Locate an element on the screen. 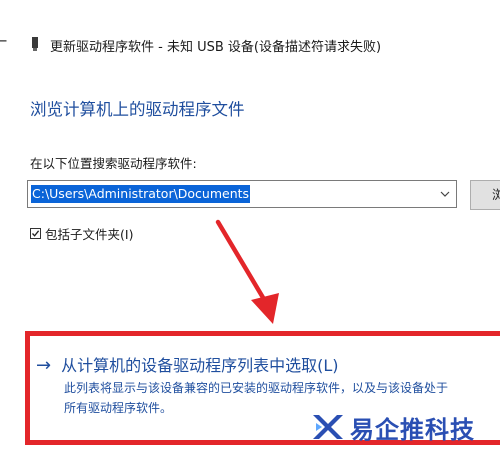  watermark-logo-icon is located at coordinates (328, 427).